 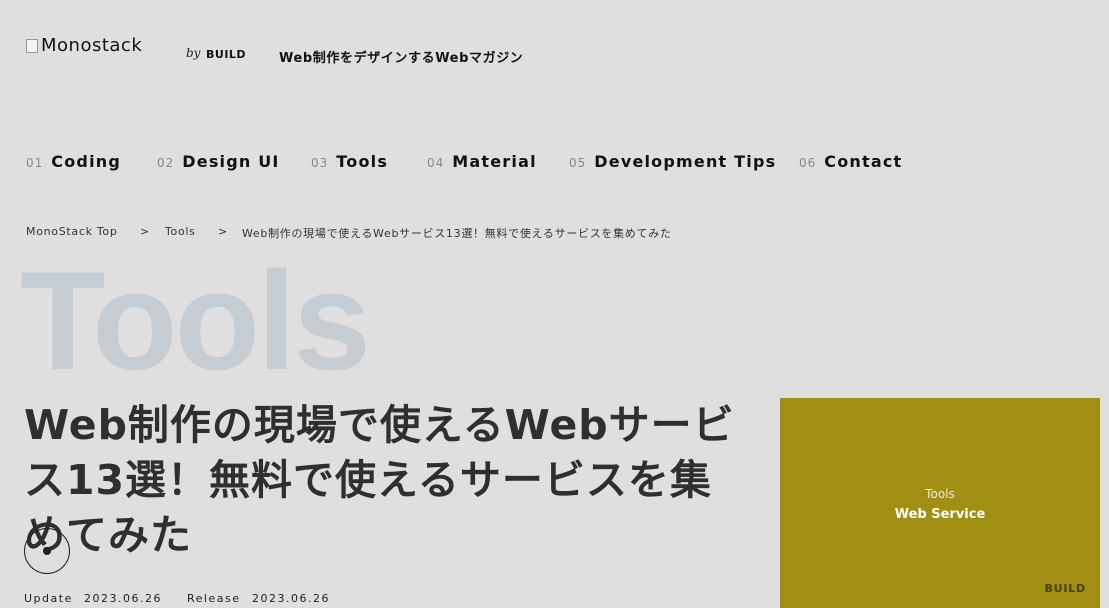 I want to click on dot-icon, so click(x=47, y=551).